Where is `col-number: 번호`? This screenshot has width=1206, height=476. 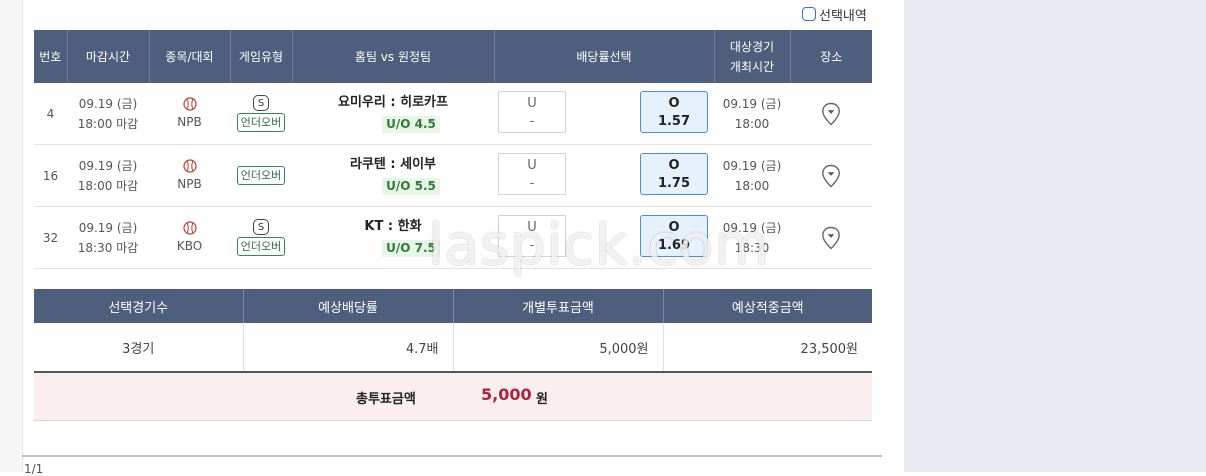 col-number: 번호 is located at coordinates (51, 56).